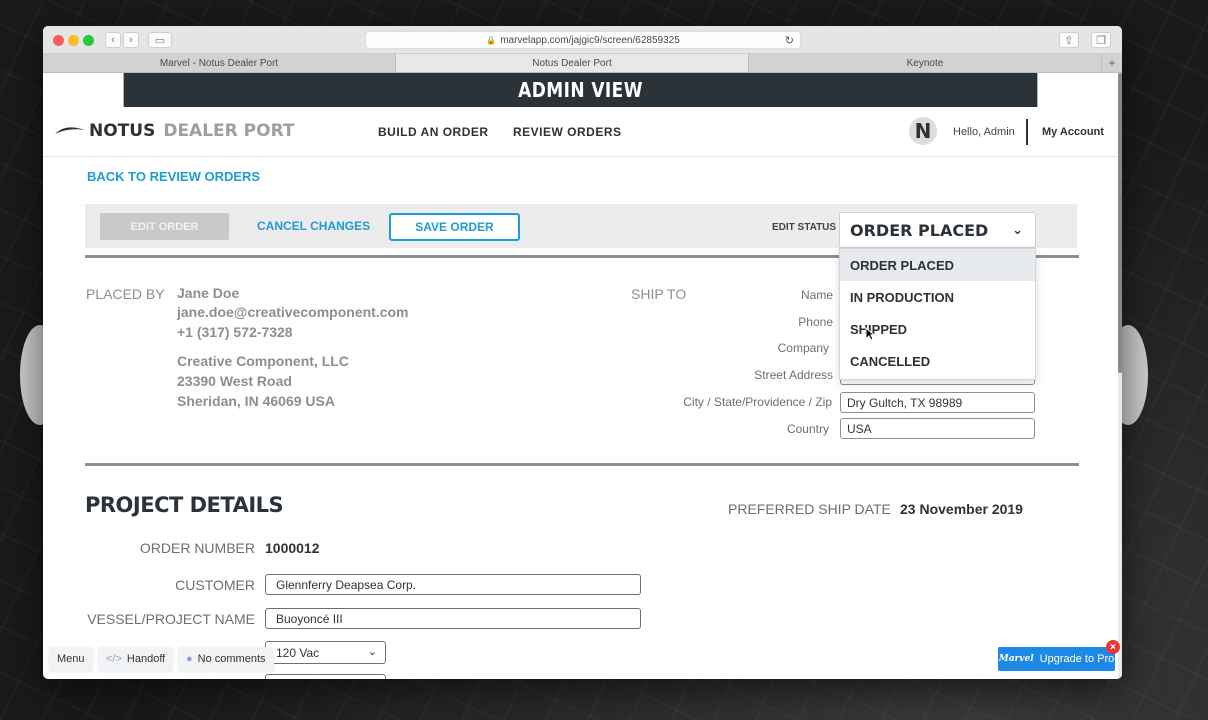 The image size is (1208, 720). I want to click on avatar: N, so click(923, 131).